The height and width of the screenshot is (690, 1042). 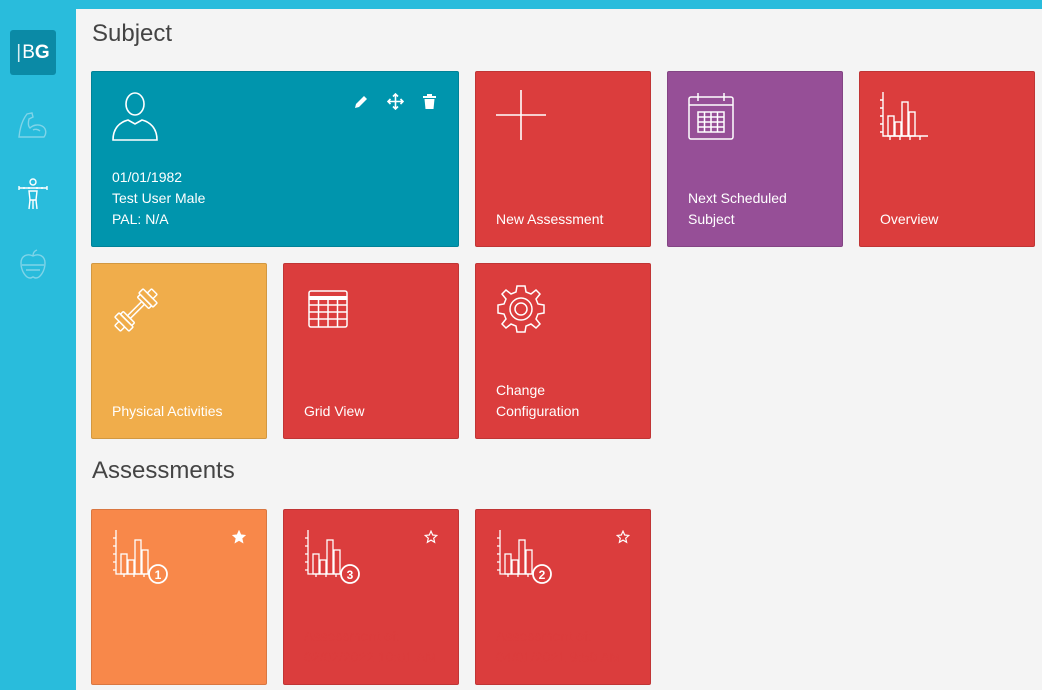 I want to click on dumbbell-icon, so click(x=136, y=310).